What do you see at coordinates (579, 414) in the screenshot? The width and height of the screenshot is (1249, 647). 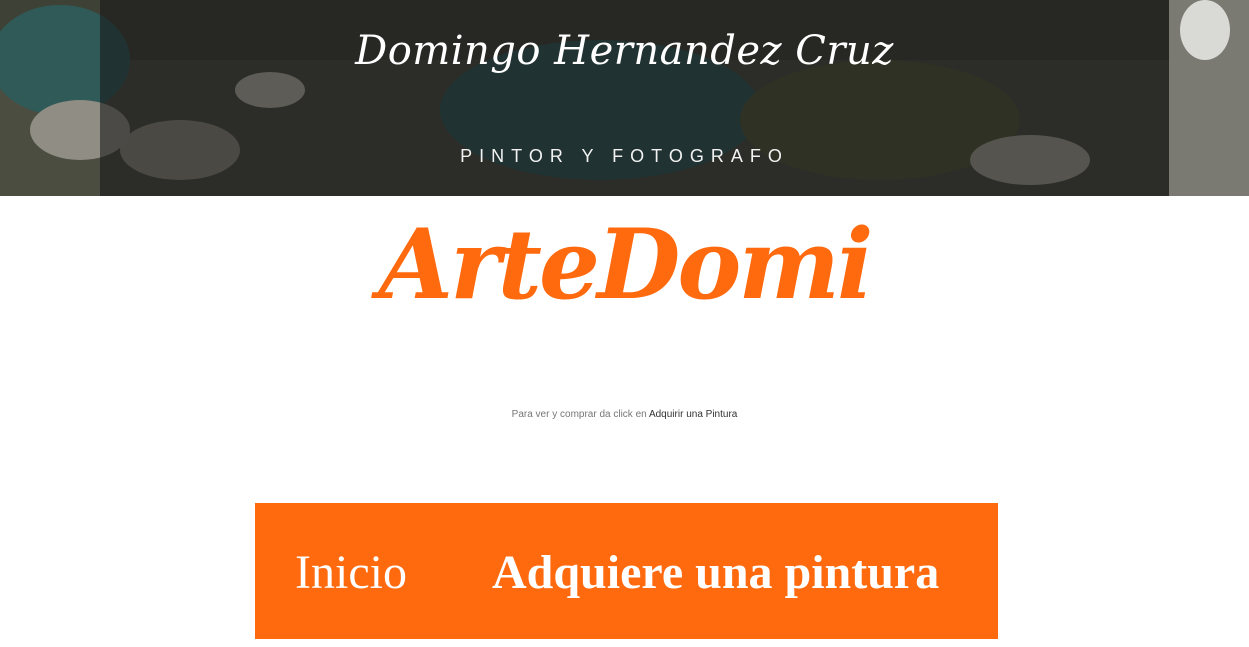 I see `purchase-notice-text: Para ver y comprar da click en` at bounding box center [579, 414].